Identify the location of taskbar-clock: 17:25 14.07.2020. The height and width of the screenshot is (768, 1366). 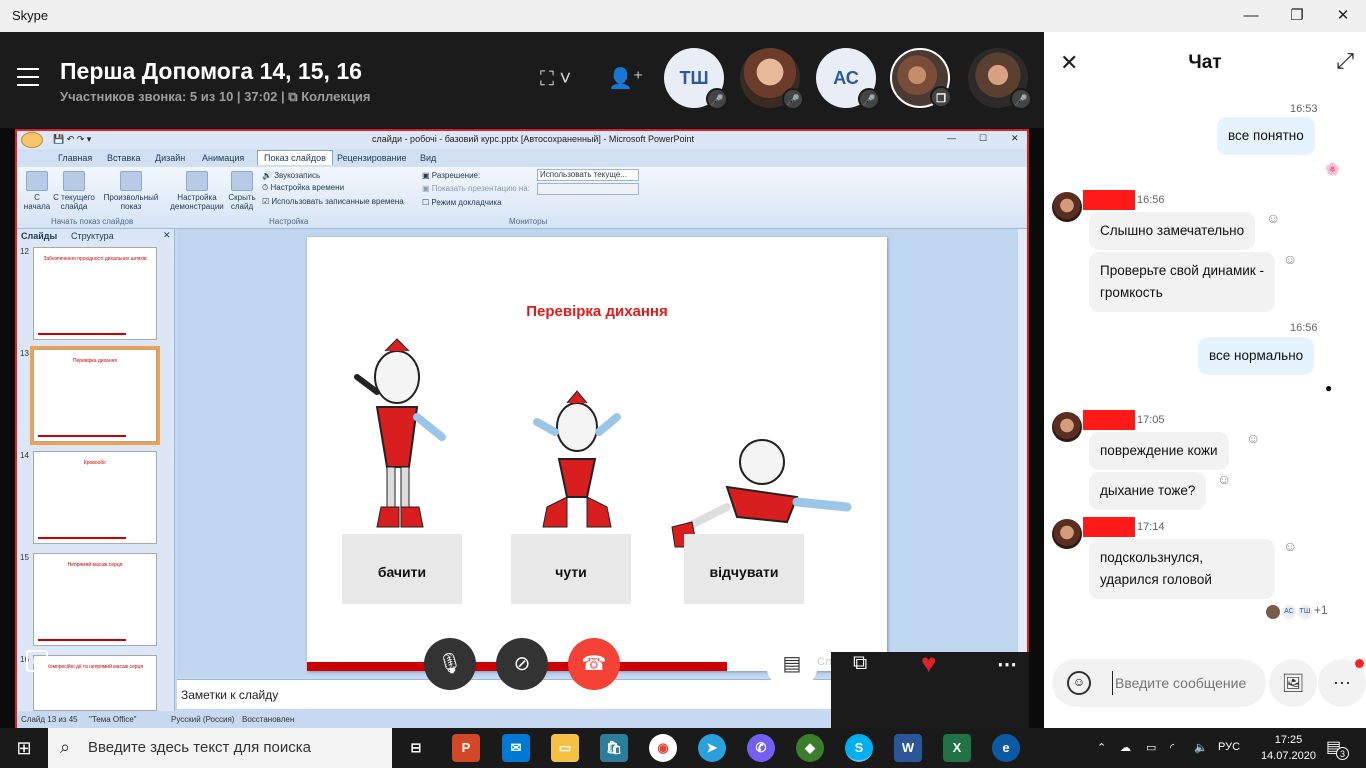
(1288, 748).